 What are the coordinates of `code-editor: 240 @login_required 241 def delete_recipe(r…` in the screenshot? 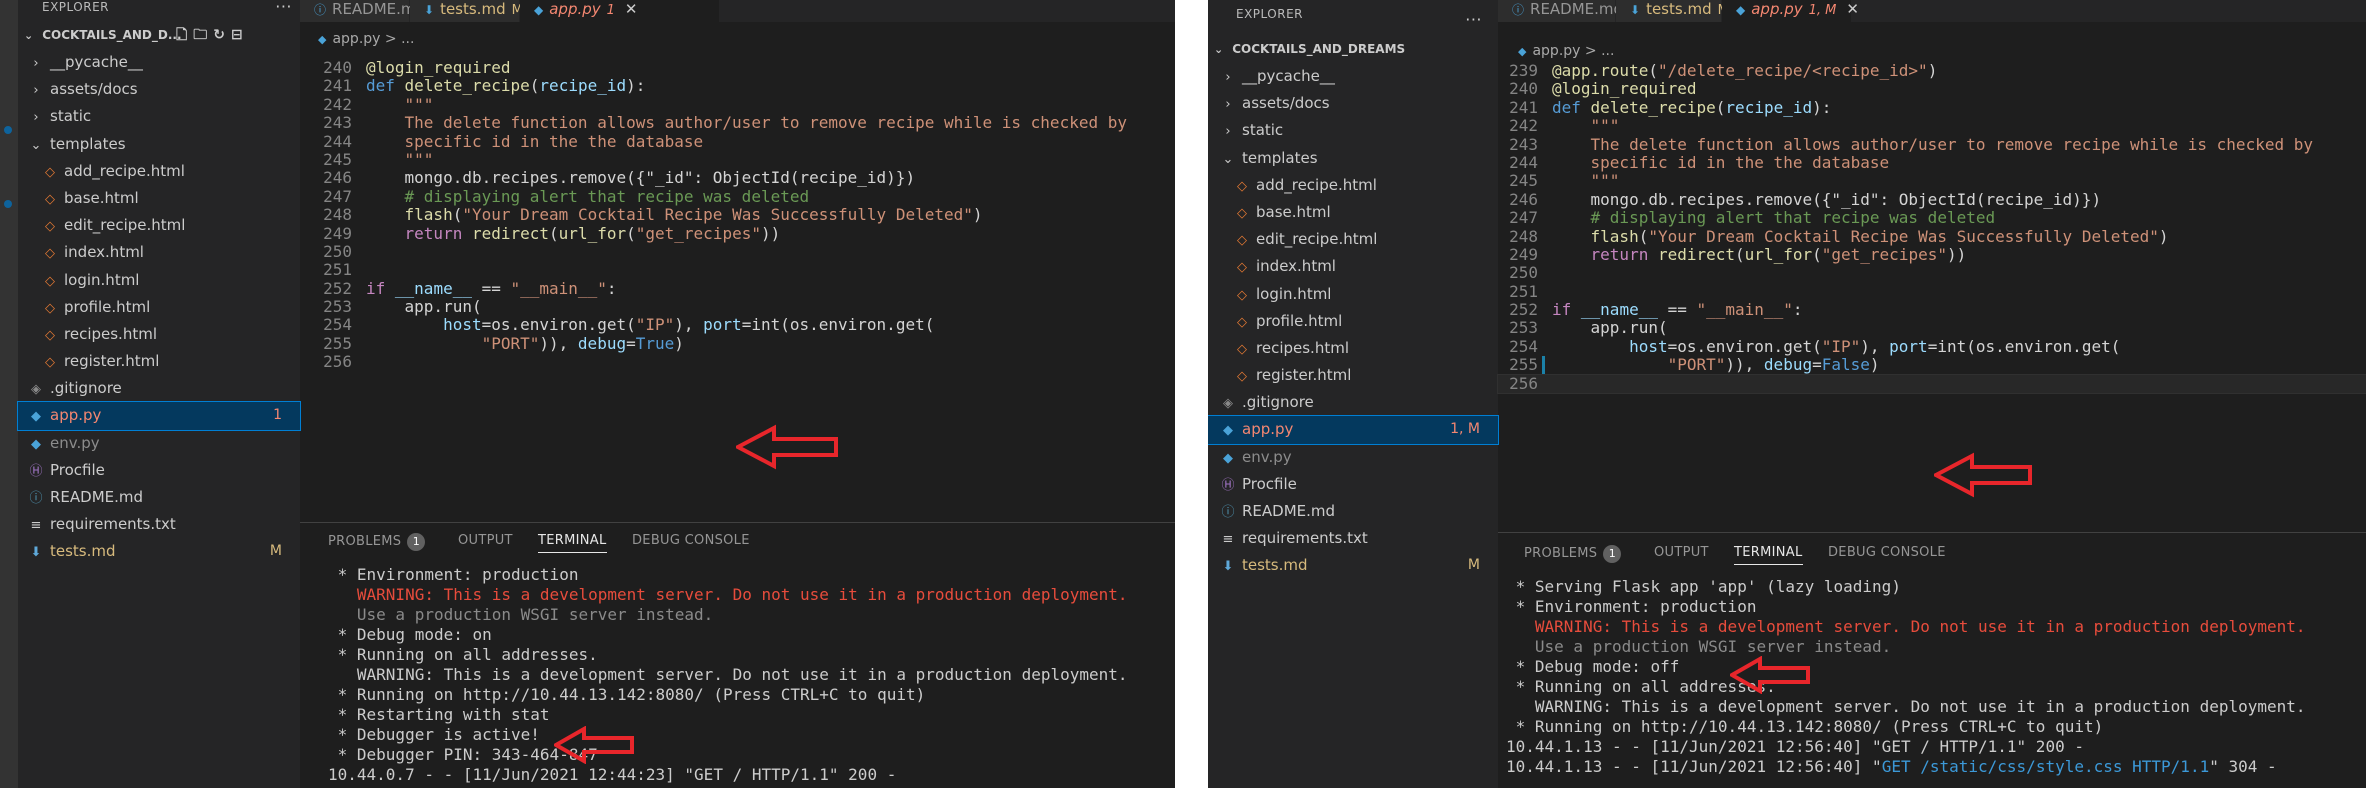 It's located at (743, 215).